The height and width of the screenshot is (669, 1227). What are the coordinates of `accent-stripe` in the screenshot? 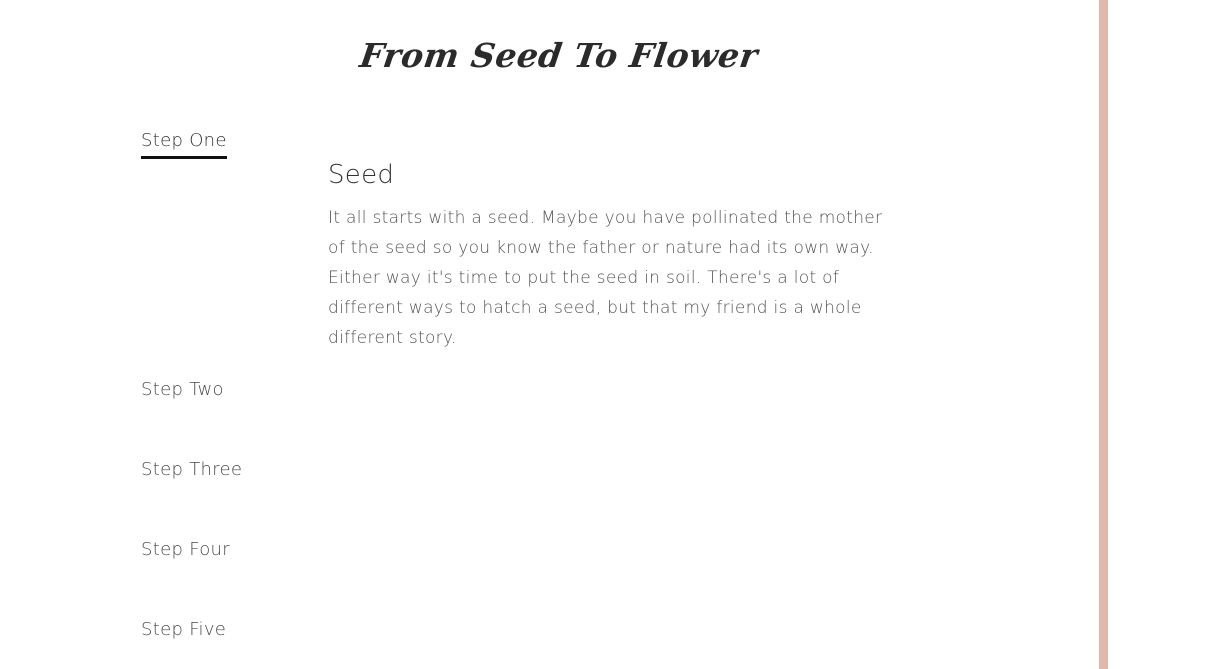 It's located at (1103, 334).